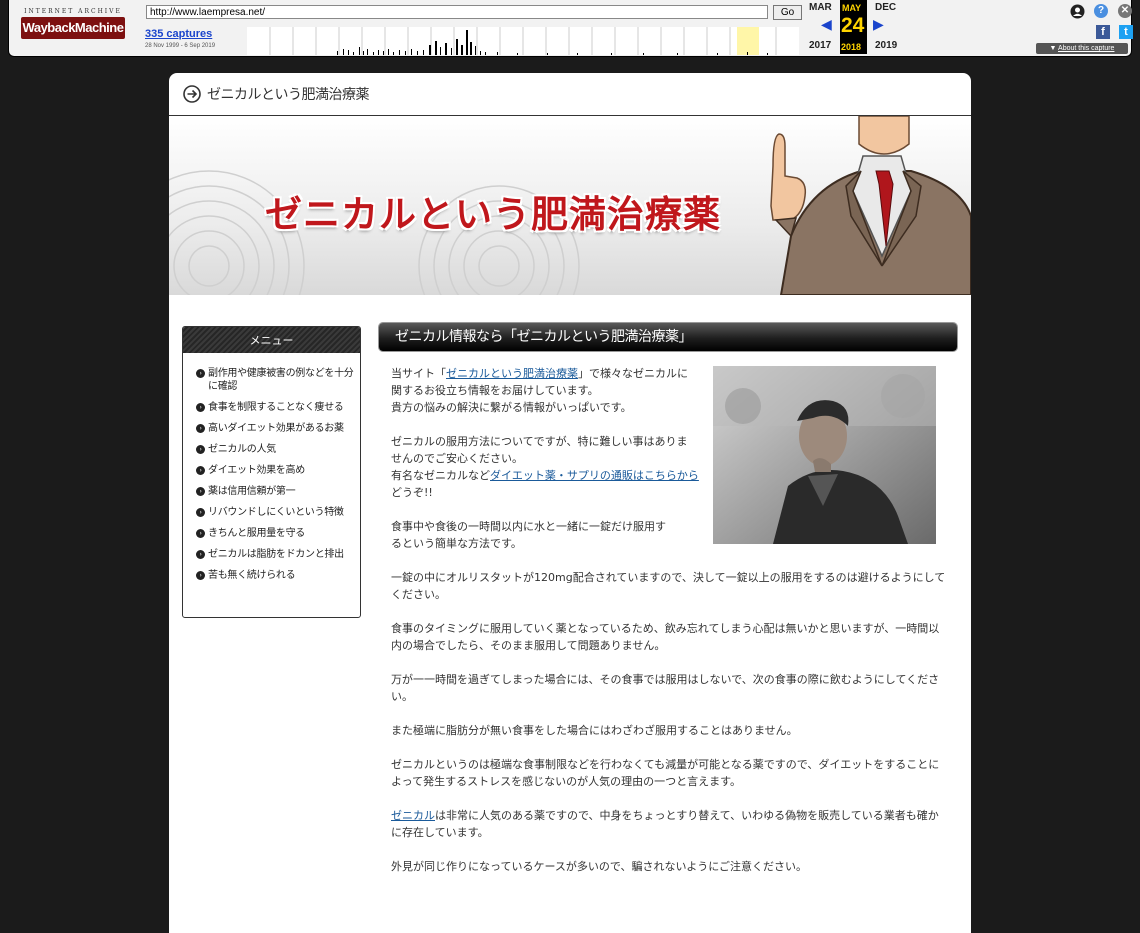  I want to click on dropdown-triangle-icon: ▼, so click(1054, 48).